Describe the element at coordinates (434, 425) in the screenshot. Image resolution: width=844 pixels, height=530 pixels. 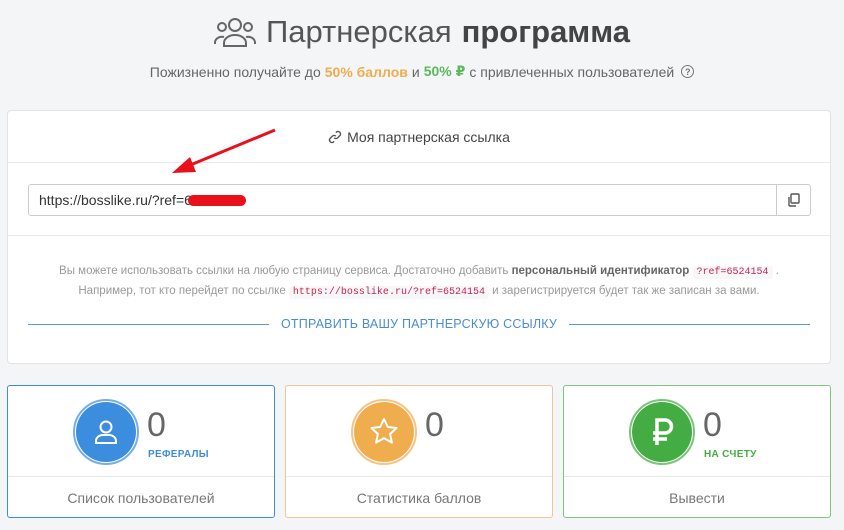
I see `points-count: 0` at that location.